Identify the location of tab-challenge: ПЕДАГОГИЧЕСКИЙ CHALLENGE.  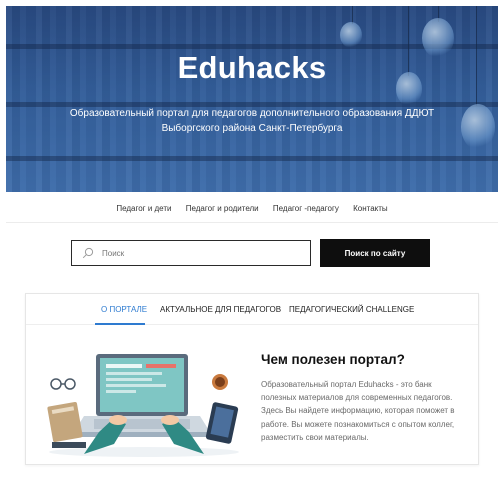
(351, 309).